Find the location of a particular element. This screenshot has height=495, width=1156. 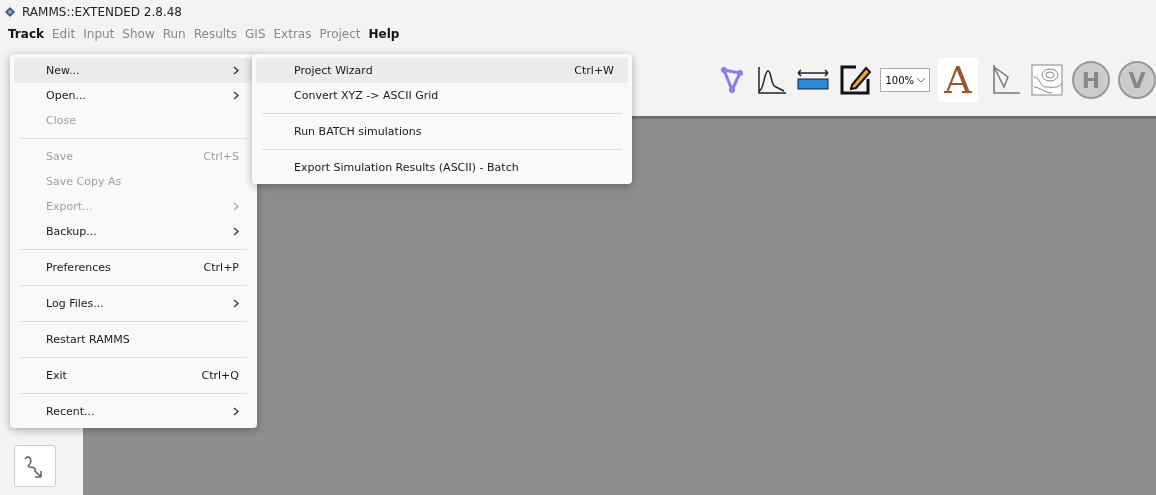

app-logo-icon is located at coordinates (10, 12).